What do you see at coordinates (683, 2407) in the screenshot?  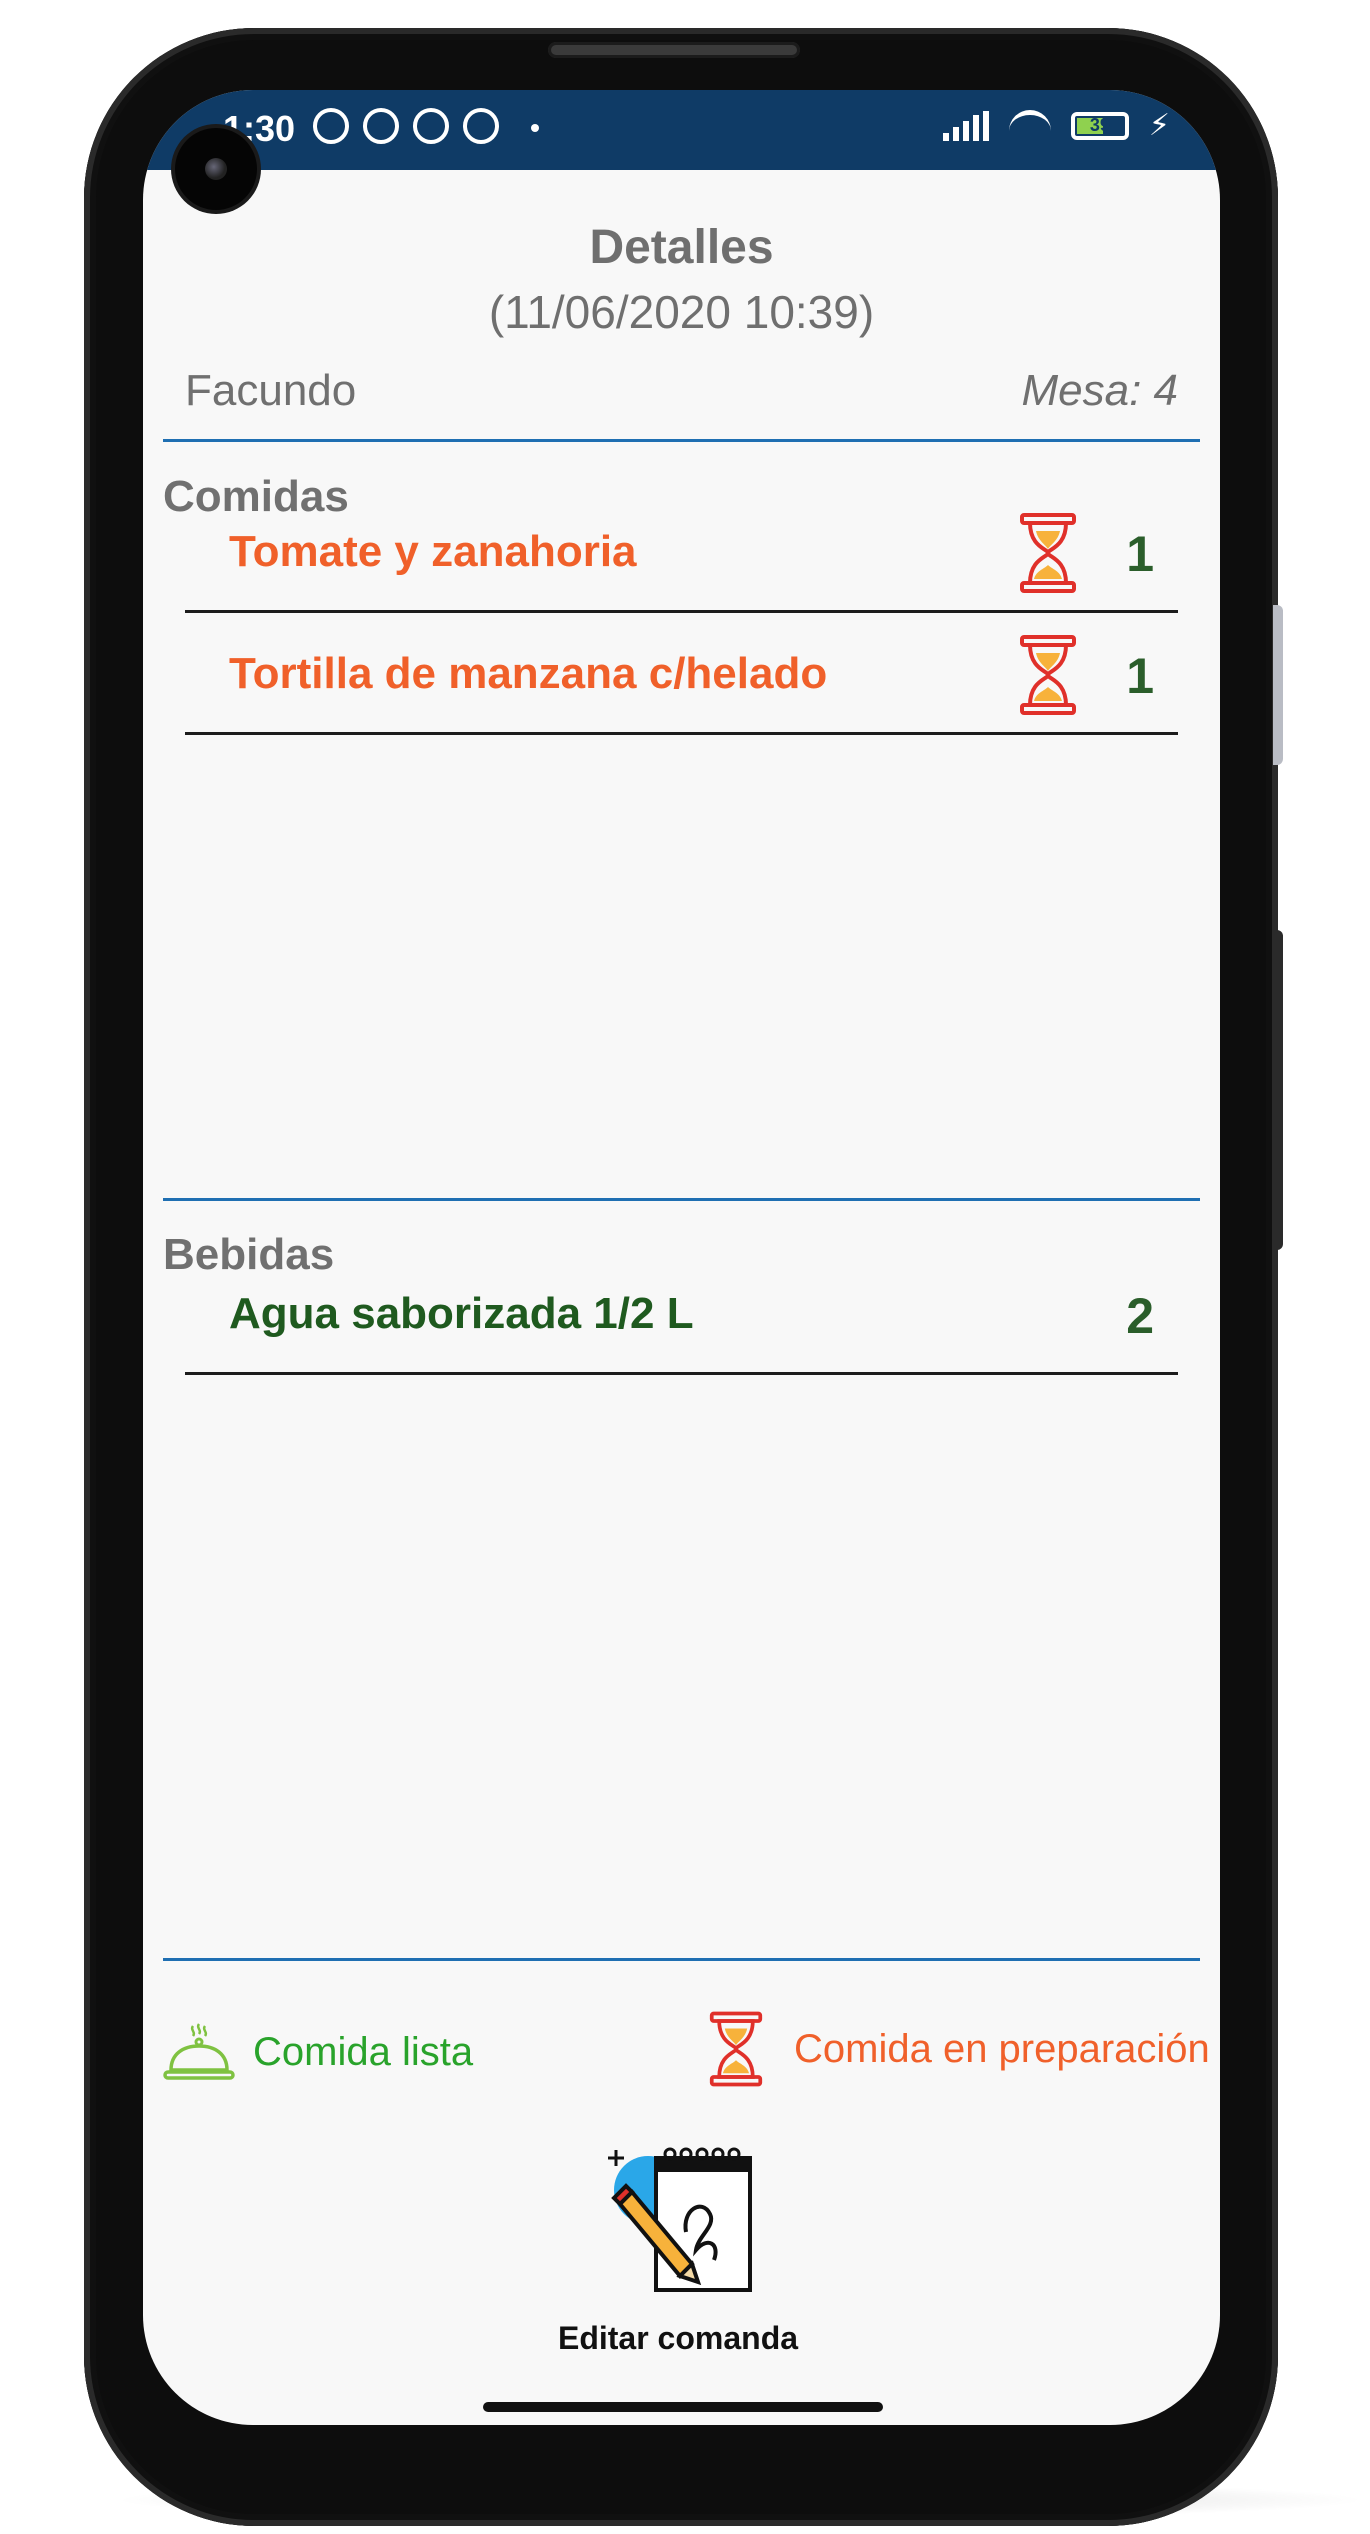 I see `home-indicator` at bounding box center [683, 2407].